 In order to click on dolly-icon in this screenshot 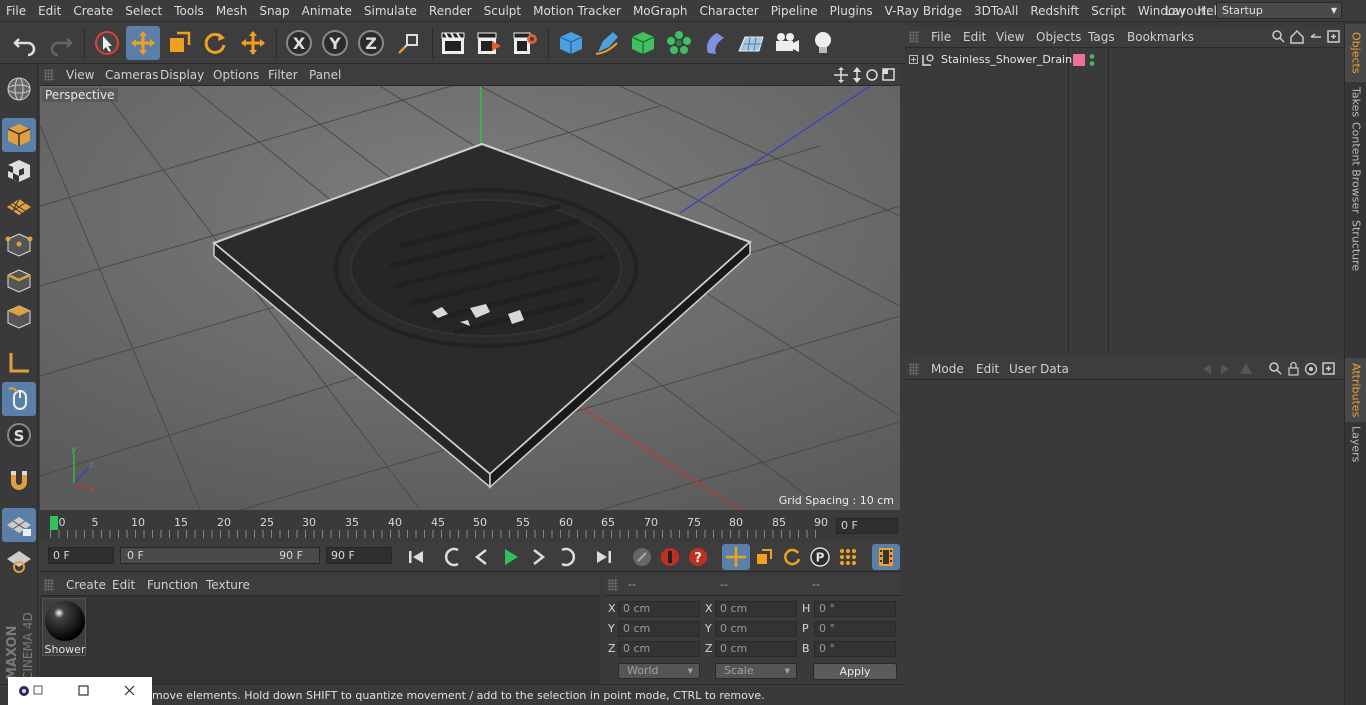, I will do `click(857, 75)`.